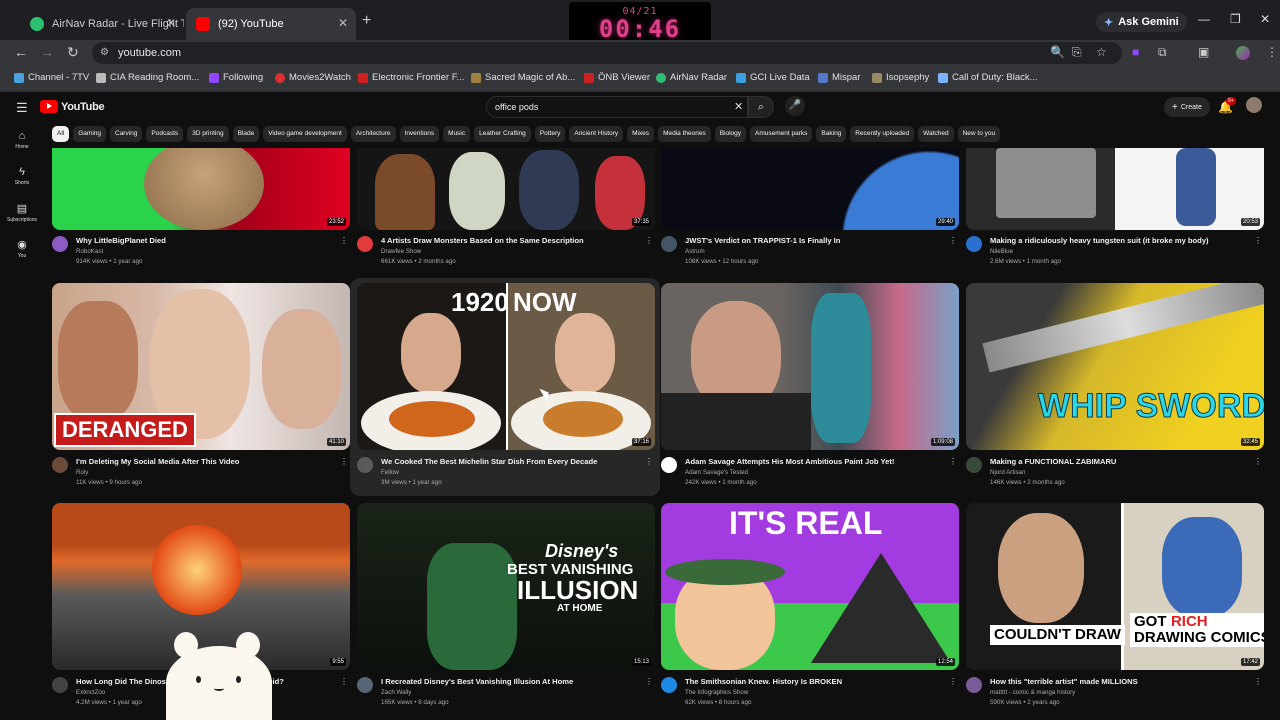  What do you see at coordinates (1115, 189) in the screenshot?
I see `video-thumbnail: 20:53` at bounding box center [1115, 189].